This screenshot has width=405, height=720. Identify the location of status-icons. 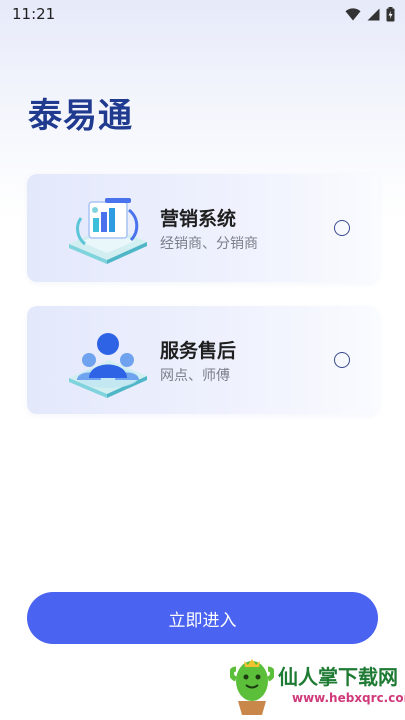
(370, 14).